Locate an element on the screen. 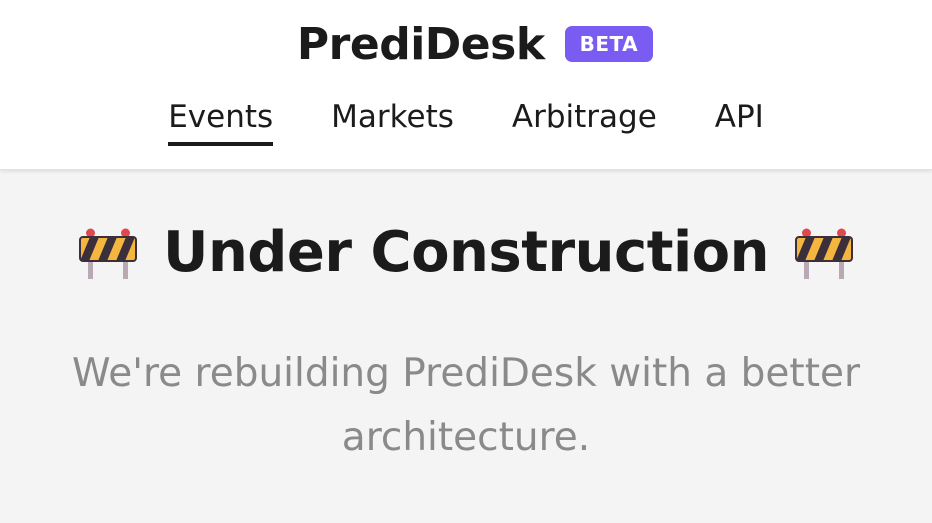 The width and height of the screenshot is (932, 523). beta-badge: BETA is located at coordinates (609, 44).